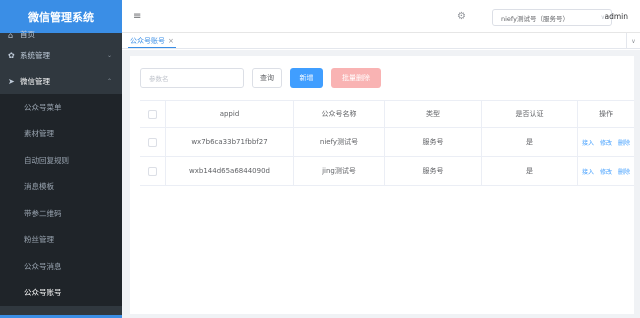 The height and width of the screenshot is (318, 640). I want to click on sidebar-subitem-menu: 公众号菜单, so click(61, 107).